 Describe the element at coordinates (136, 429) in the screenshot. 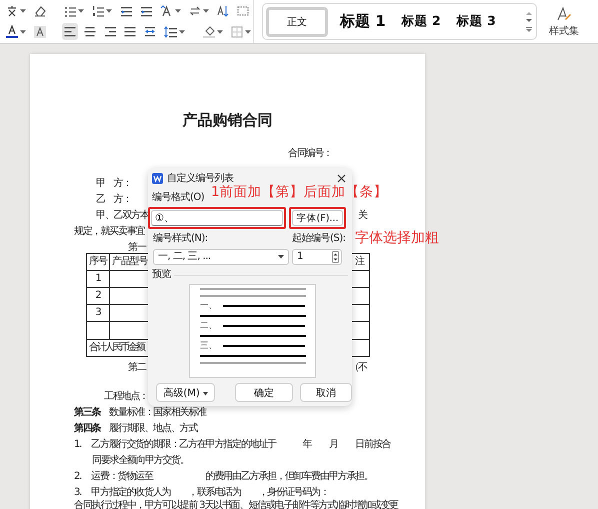

I see `document-text: 第四条 履行期限、地点、方式` at that location.